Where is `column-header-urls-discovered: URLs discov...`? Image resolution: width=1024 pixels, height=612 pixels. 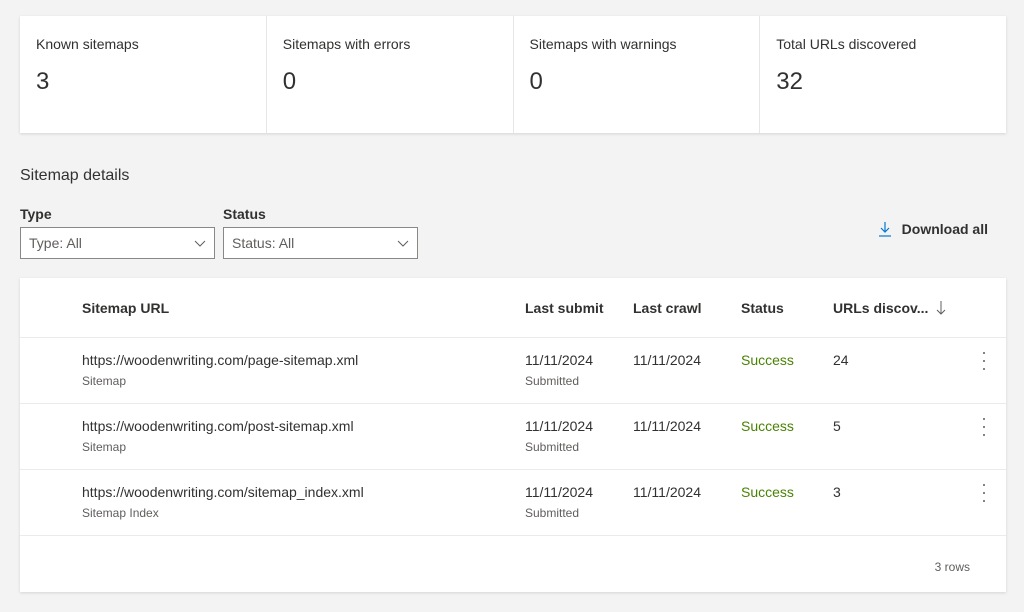 column-header-urls-discovered: URLs discov... is located at coordinates (889, 308).